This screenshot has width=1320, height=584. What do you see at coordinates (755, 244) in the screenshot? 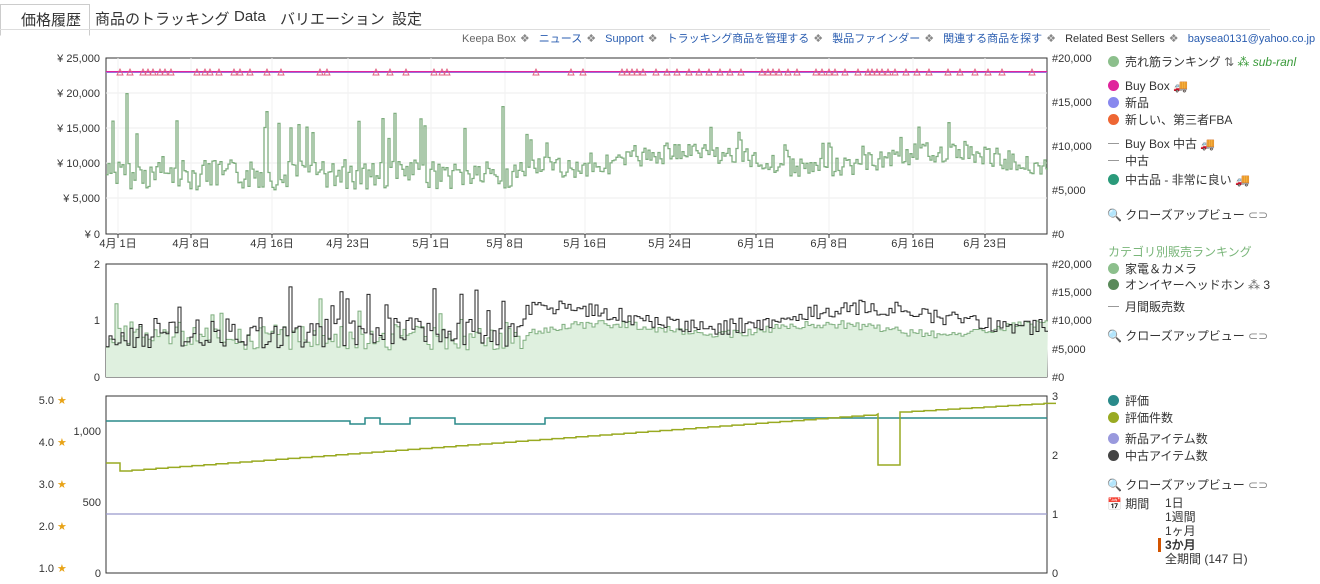
I see `date-x-tick: 6月 1日` at bounding box center [755, 244].